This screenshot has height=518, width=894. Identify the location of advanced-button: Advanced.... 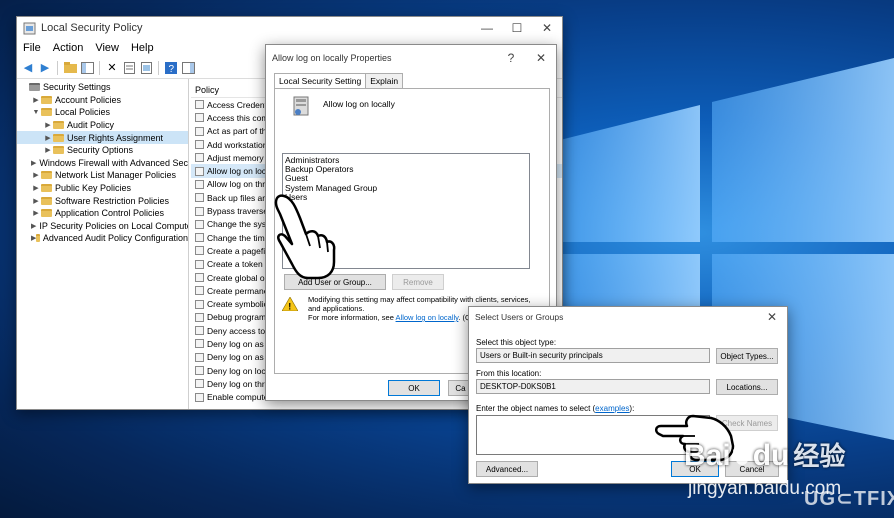
(507, 469).